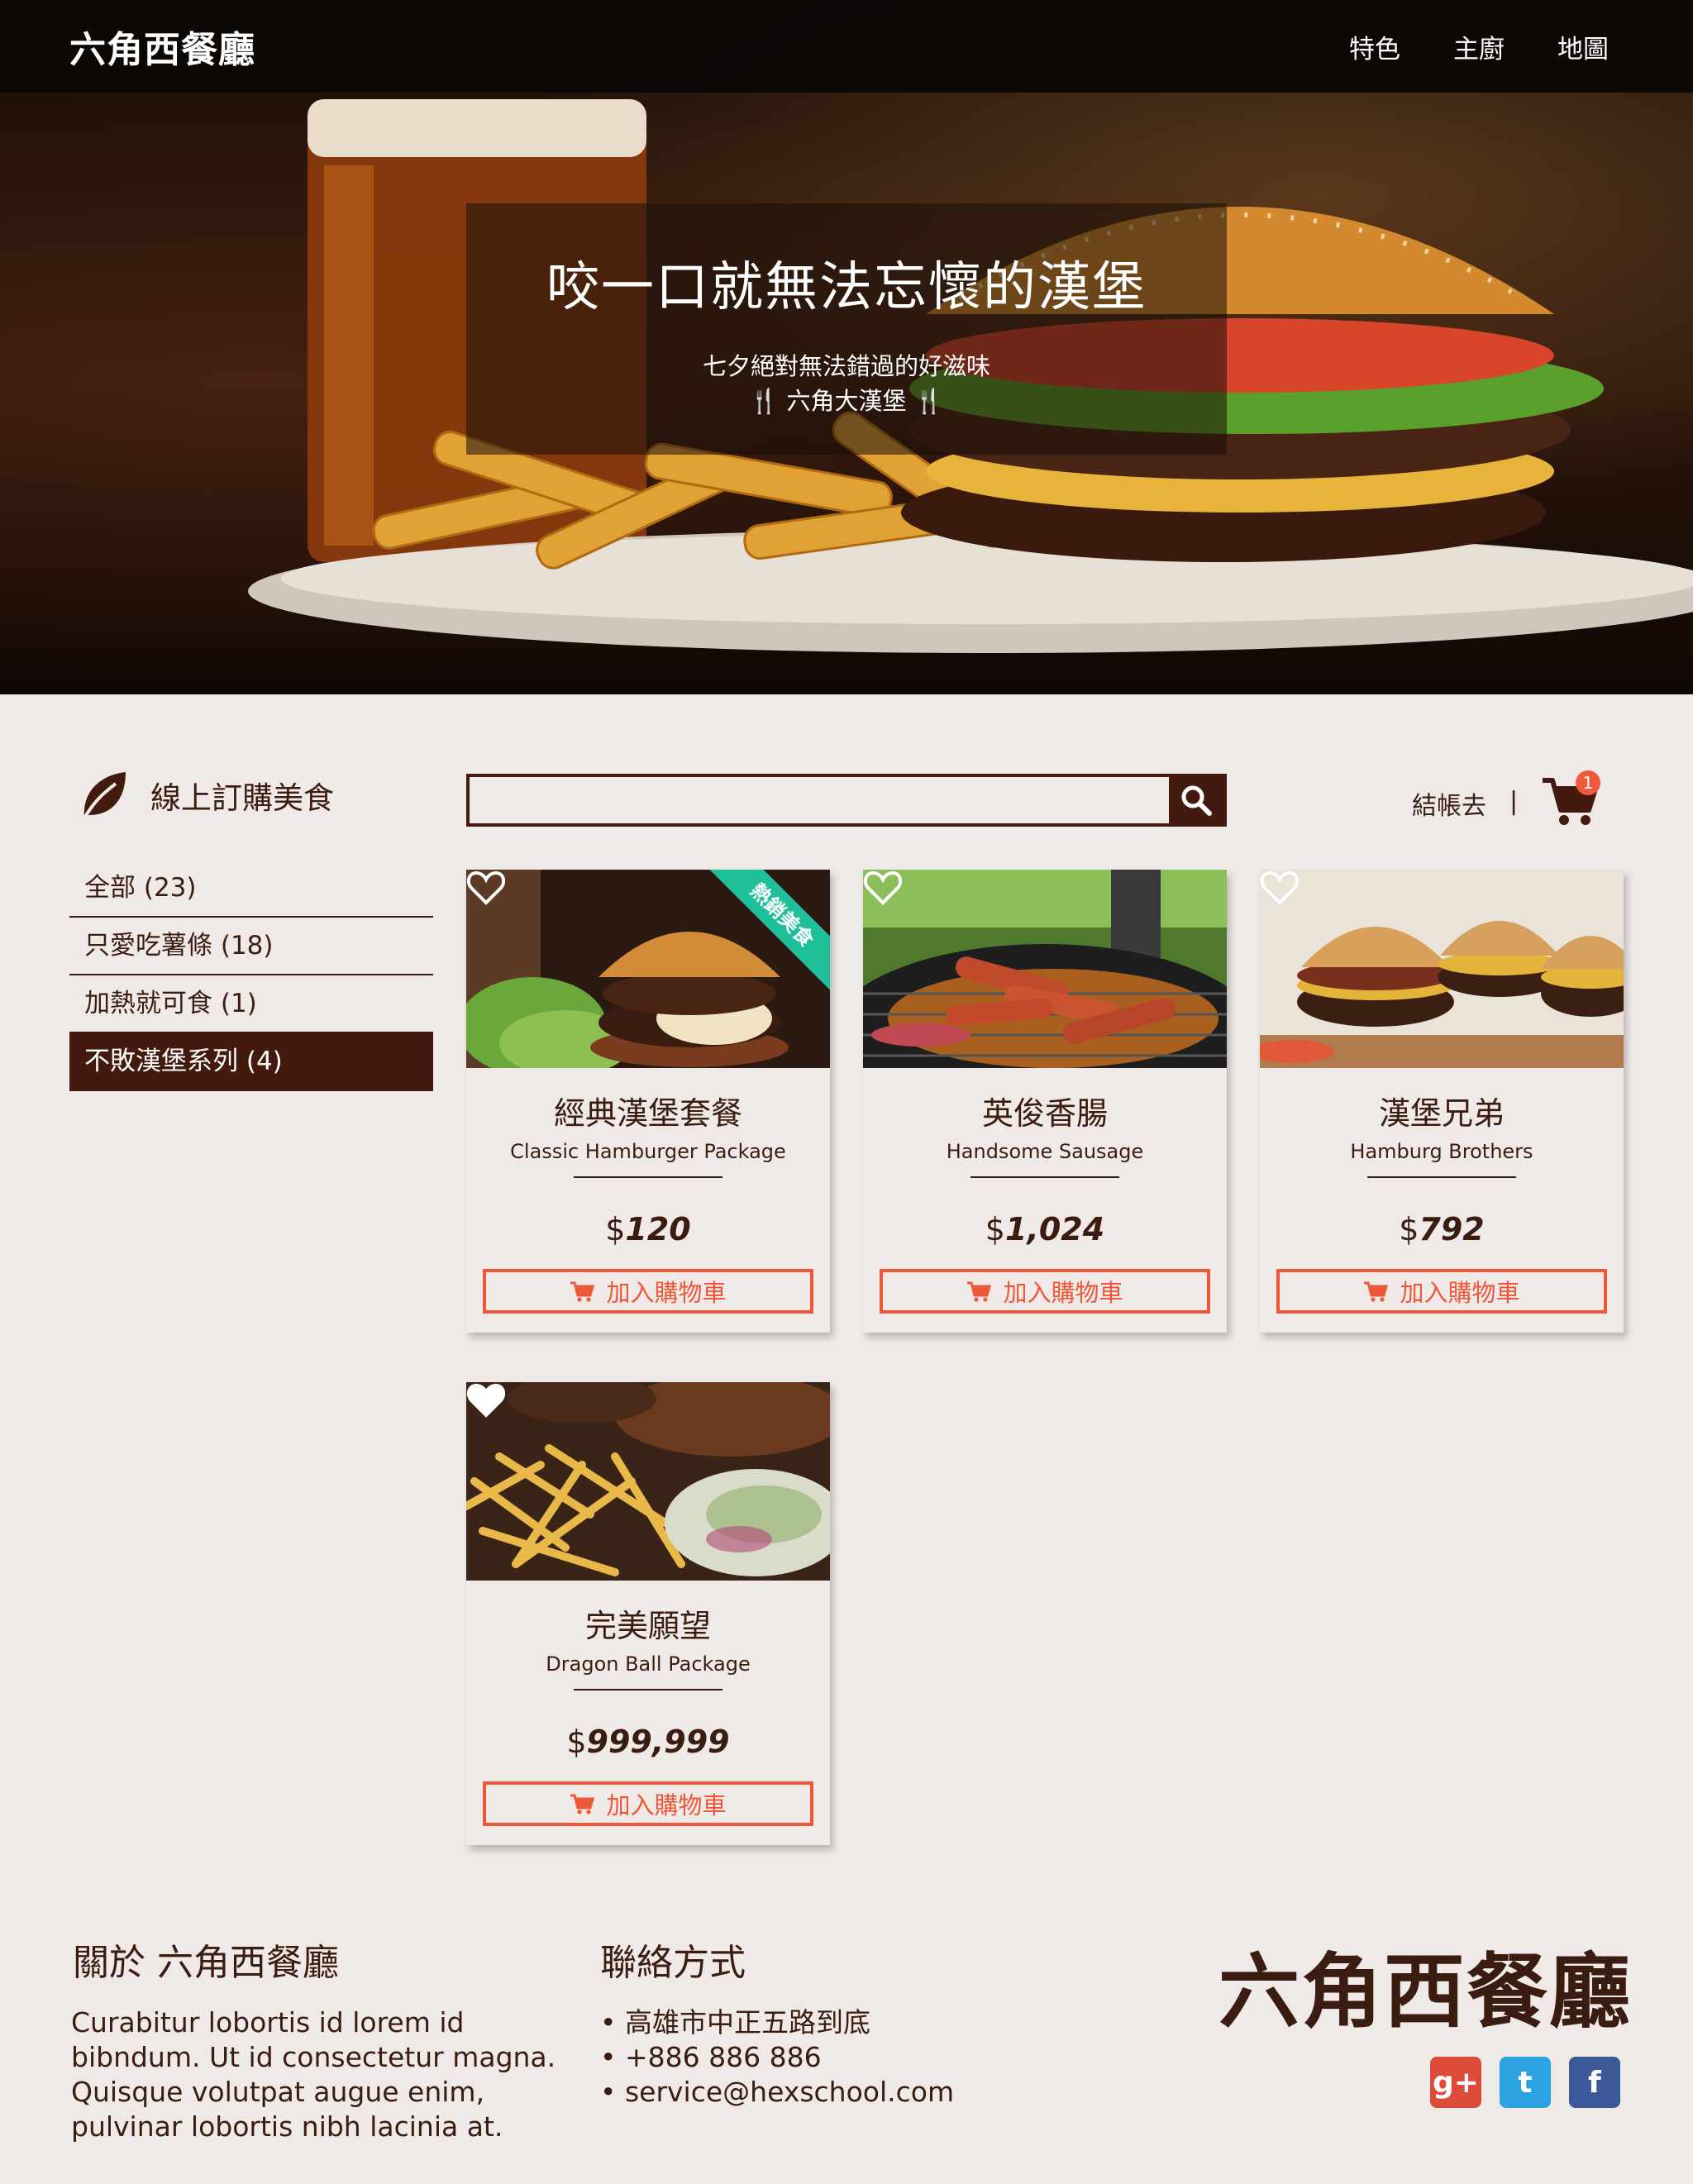  I want to click on product-price: $999,999, so click(648, 1742).